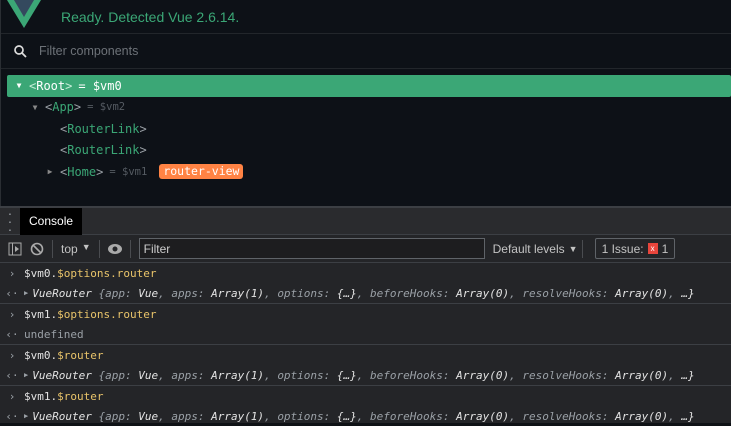 The image size is (731, 426). Describe the element at coordinates (366, 17) in the screenshot. I see `devtools-header: Ready. Detected Vue 2.6.14.` at that location.